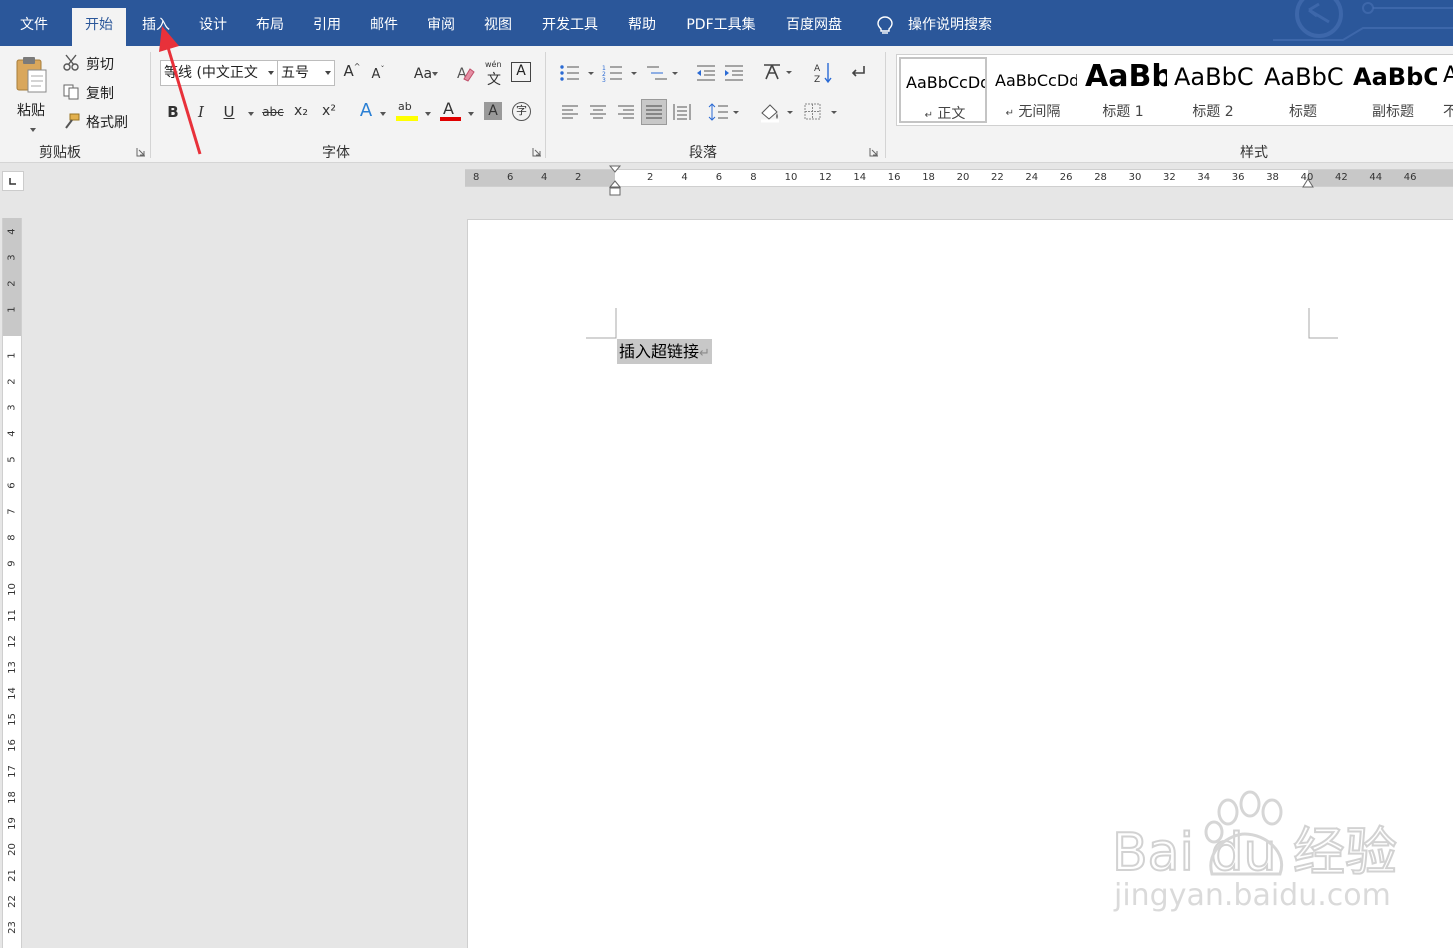  Describe the element at coordinates (814, 27) in the screenshot. I see `tab-baidu-netdisk: 百度网盘` at that location.